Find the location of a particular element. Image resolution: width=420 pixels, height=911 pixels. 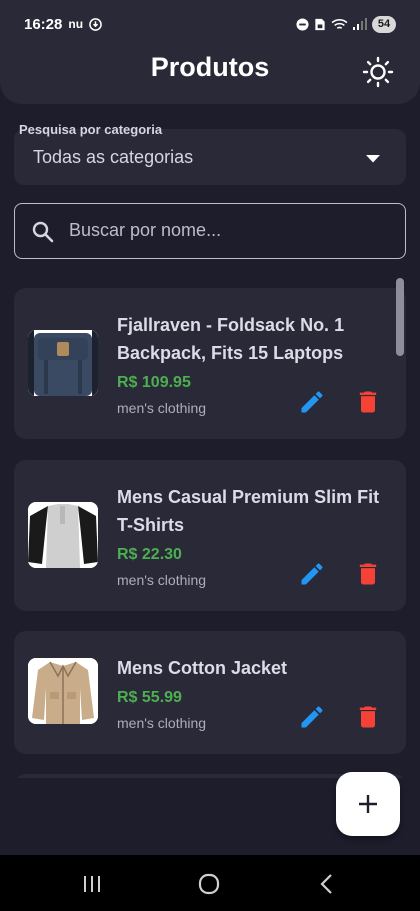

status-left: 16:28 nu is located at coordinates (63, 24).